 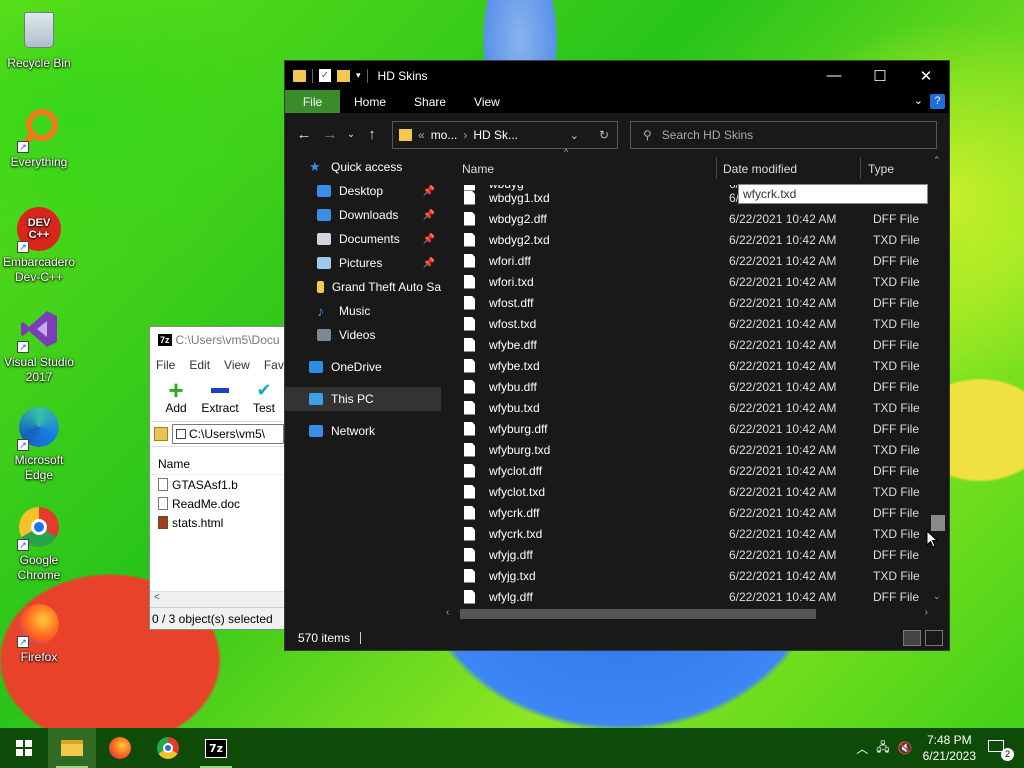 I want to click on desktop-icon: ↗ Everything, so click(x=39, y=137).